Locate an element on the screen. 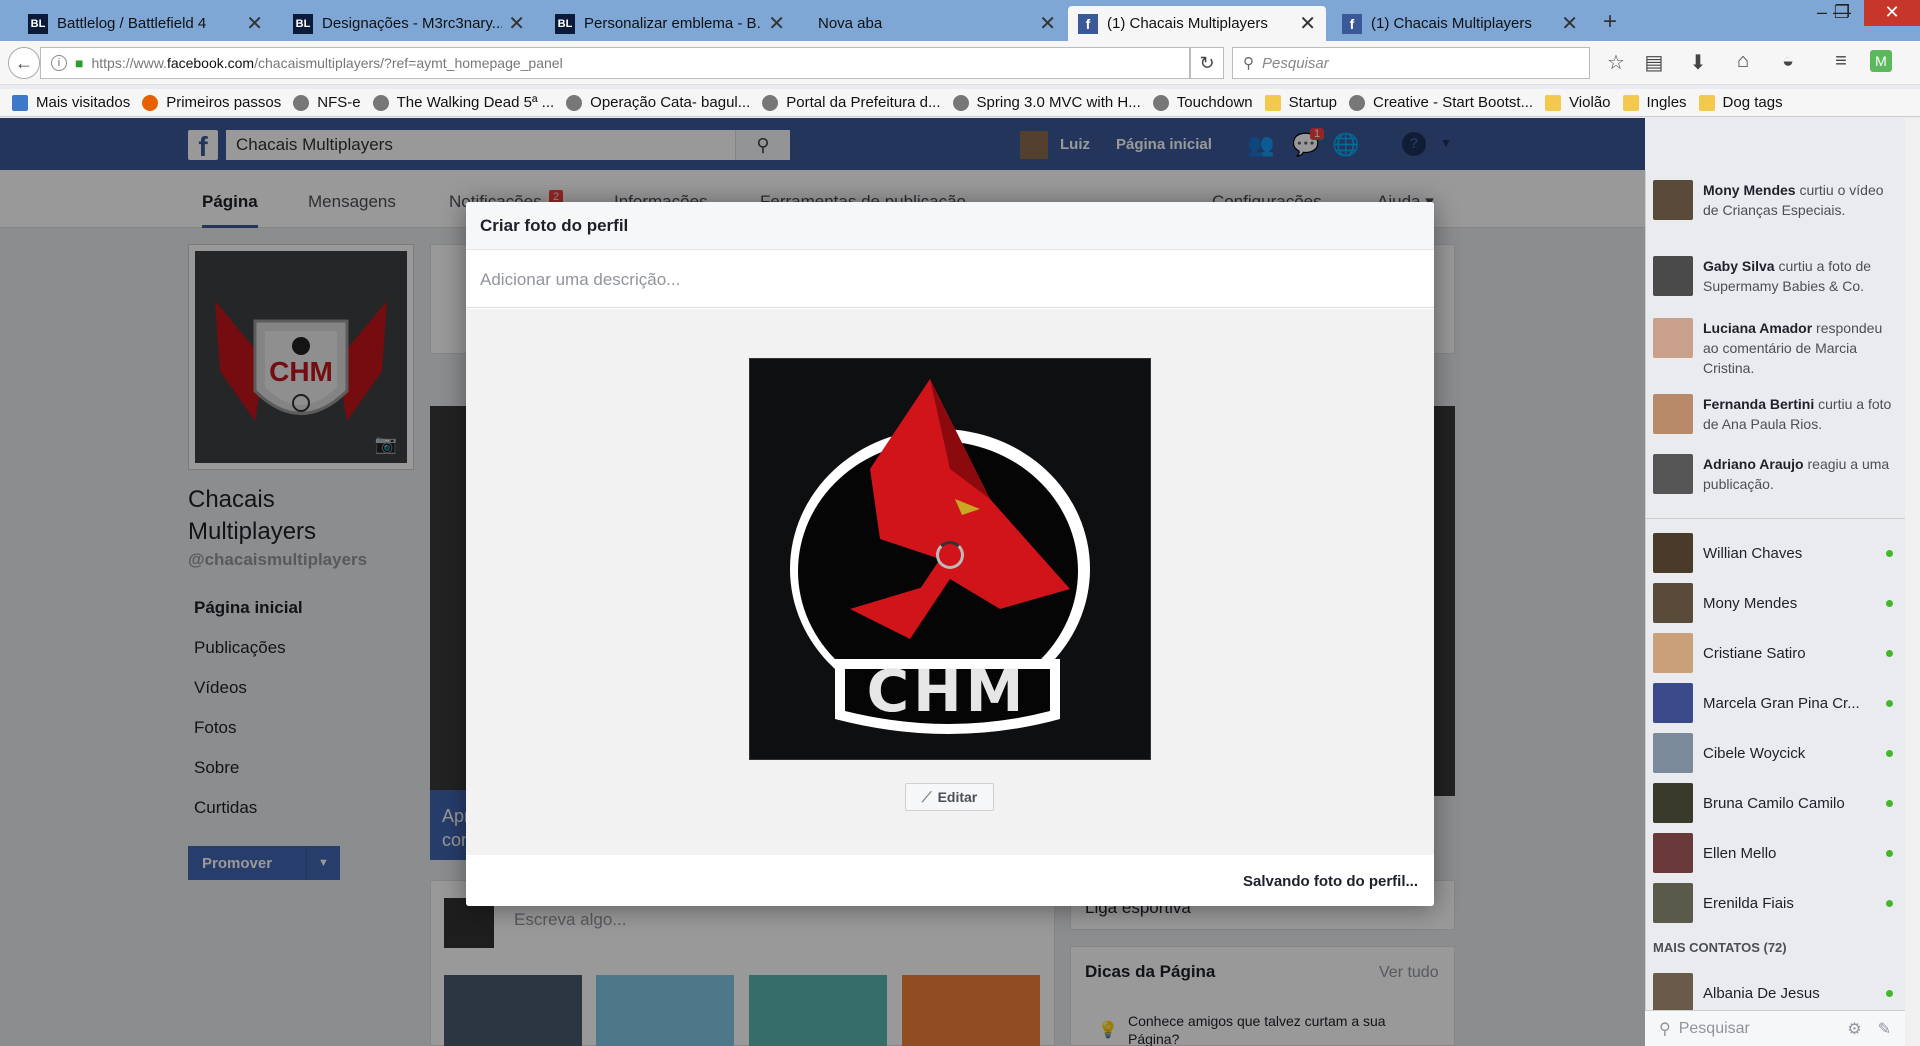 The width and height of the screenshot is (1920, 1046). browser-search-placeholder: Pesquisar is located at coordinates (1295, 63).